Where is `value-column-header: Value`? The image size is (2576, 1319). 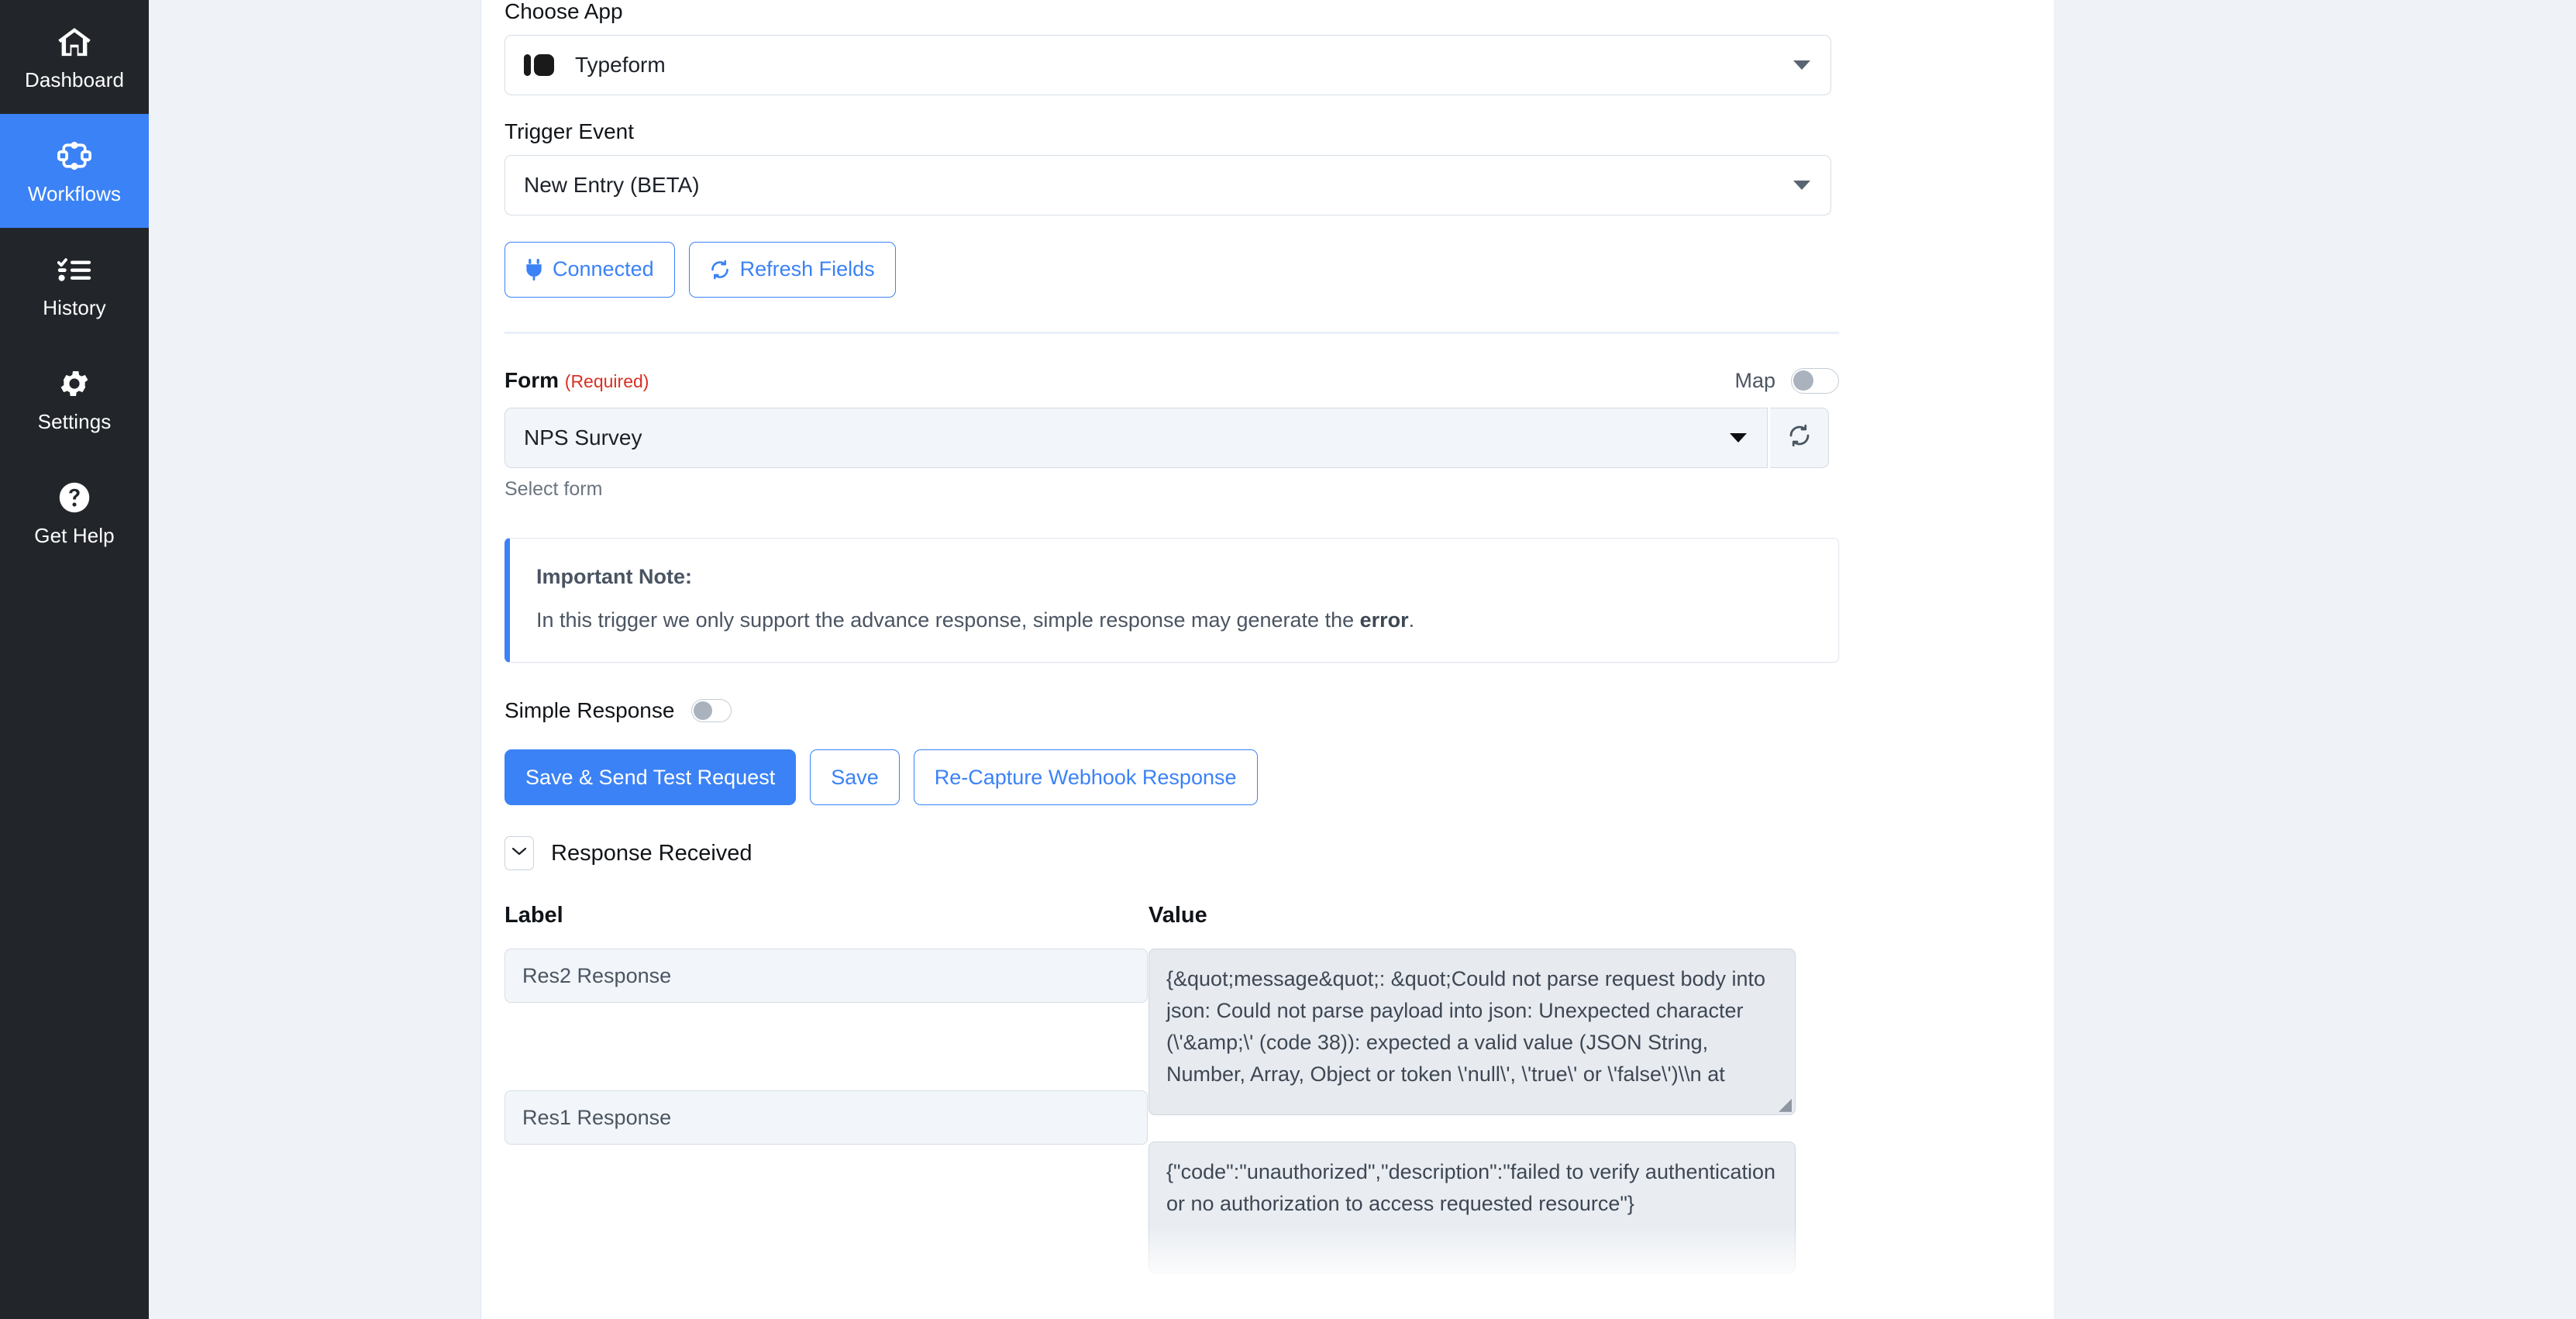
value-column-header: Value is located at coordinates (1178, 915).